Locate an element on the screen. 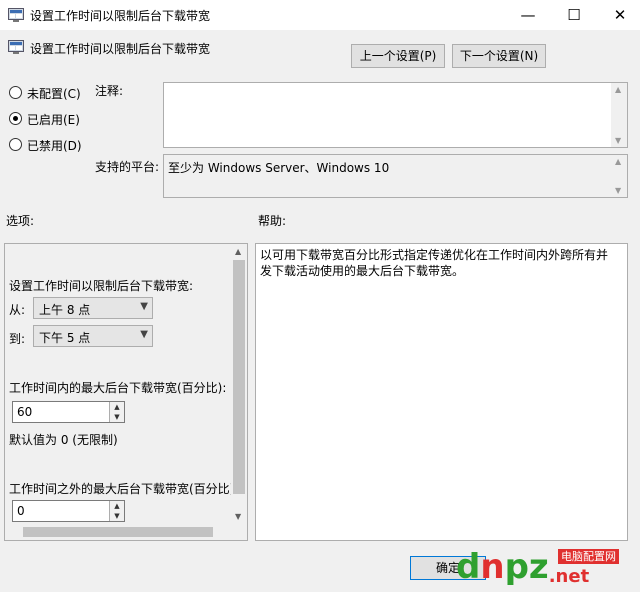  group-policy-icon is located at coordinates (16, 15).